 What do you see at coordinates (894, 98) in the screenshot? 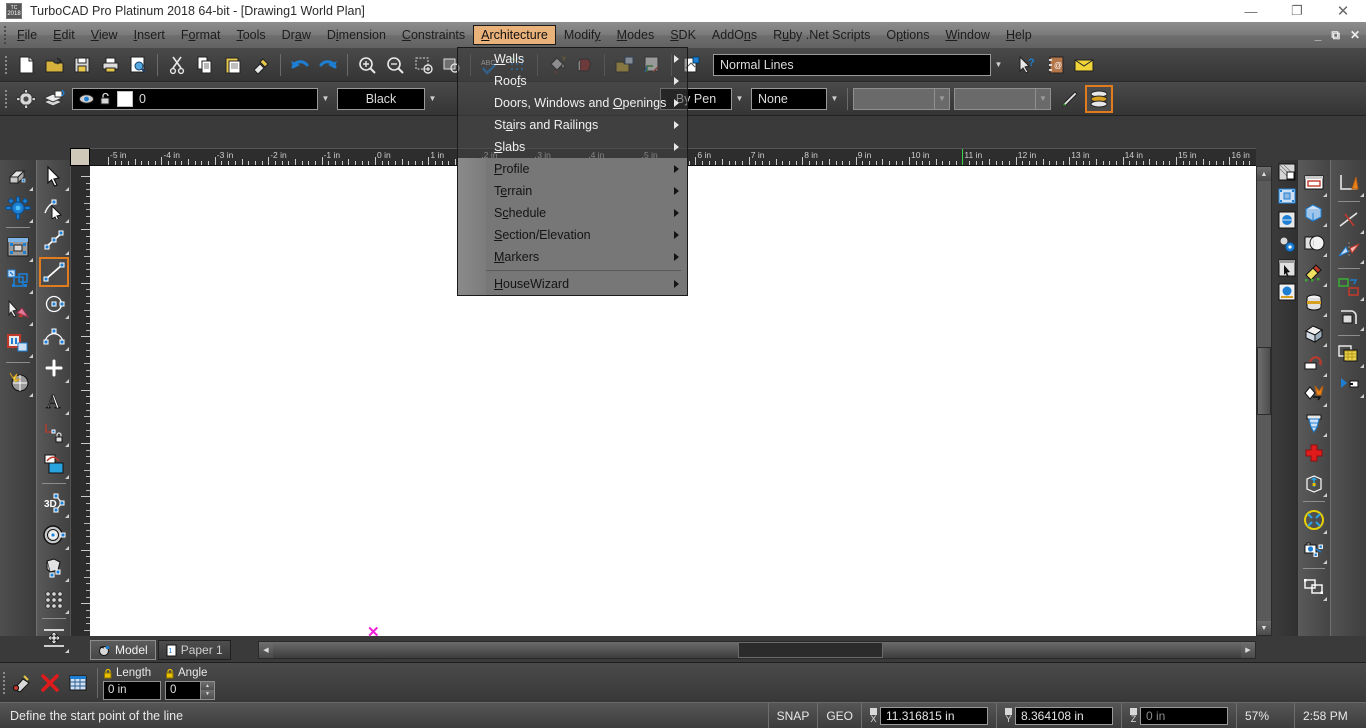
I see `empty-combo-1-value` at bounding box center [894, 98].